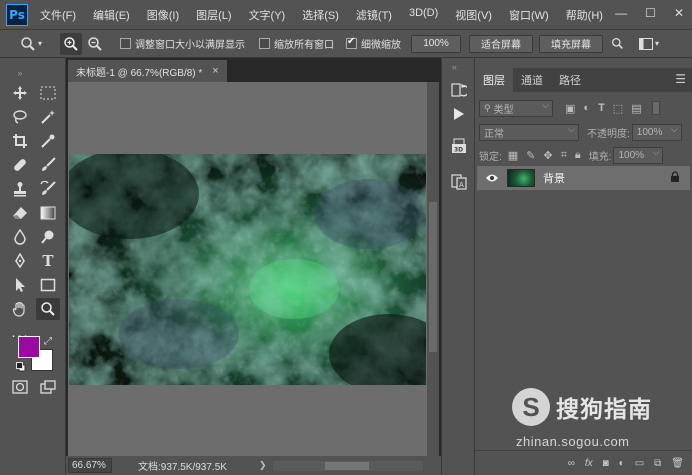 This screenshot has height=475, width=692. Describe the element at coordinates (677, 463) in the screenshot. I see `delete-layer-icon: 🗑︎` at that location.